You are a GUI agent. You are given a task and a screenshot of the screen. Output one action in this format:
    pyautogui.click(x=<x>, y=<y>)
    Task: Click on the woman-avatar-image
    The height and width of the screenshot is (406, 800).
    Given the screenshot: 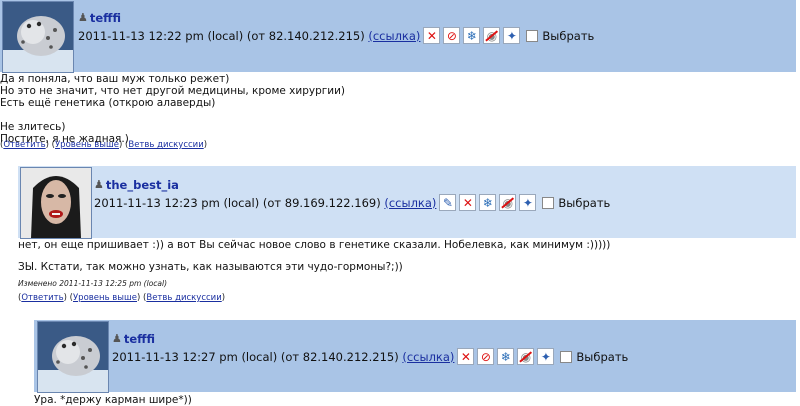 What is the action you would take?
    pyautogui.click(x=56, y=203)
    